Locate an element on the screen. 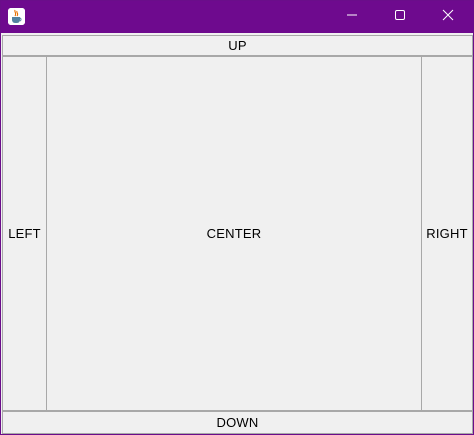 Image resolution: width=474 pixels, height=435 pixels. close-icon is located at coordinates (448, 17).